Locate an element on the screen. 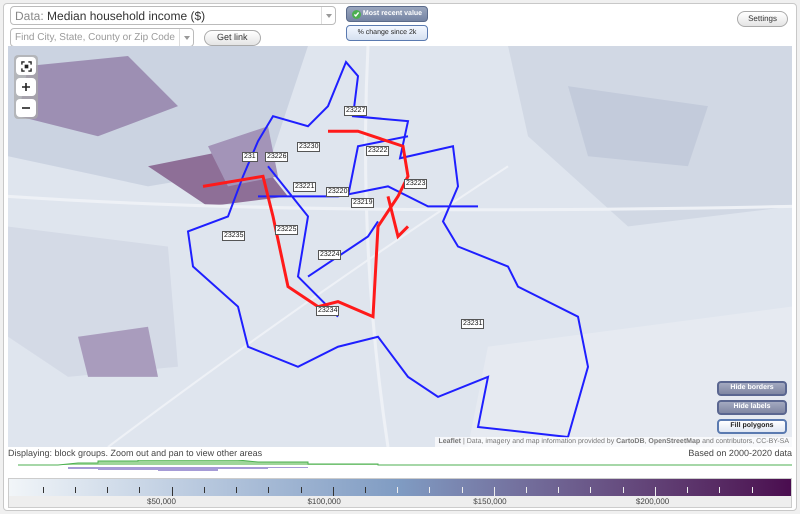  legend-label: $50,000 is located at coordinates (161, 502).